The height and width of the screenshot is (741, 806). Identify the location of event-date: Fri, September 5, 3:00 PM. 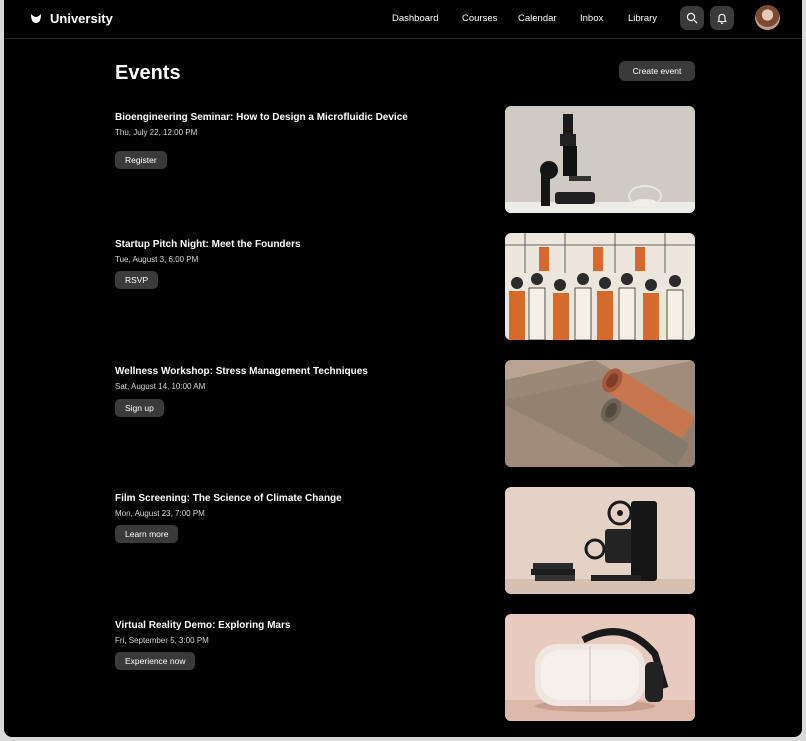
(162, 640).